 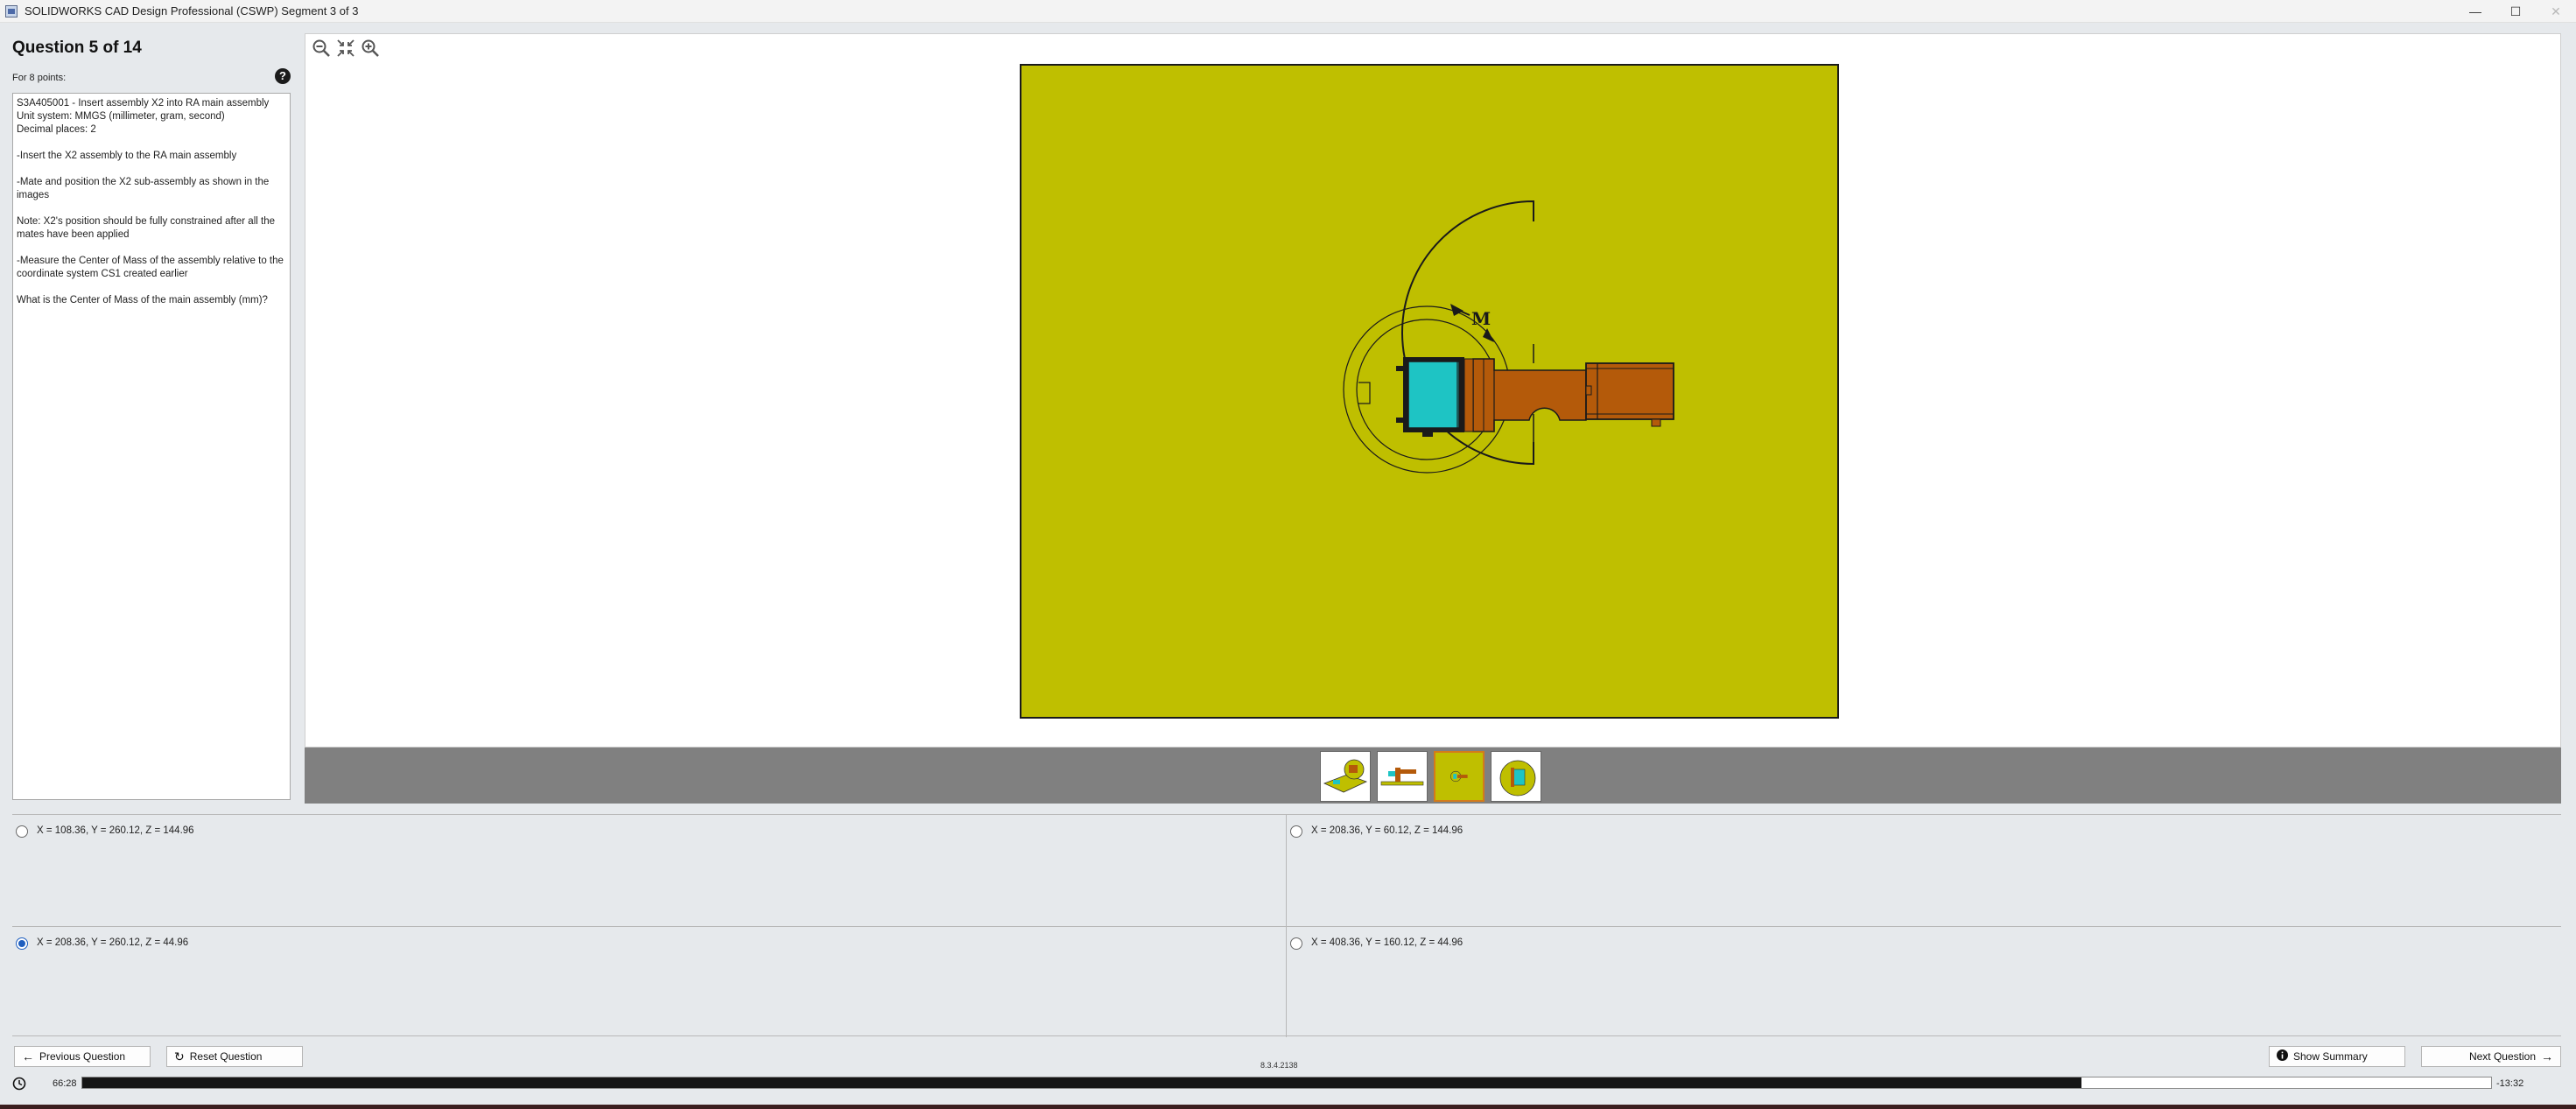 I want to click on thumbnail-1-image, so click(x=1346, y=776).